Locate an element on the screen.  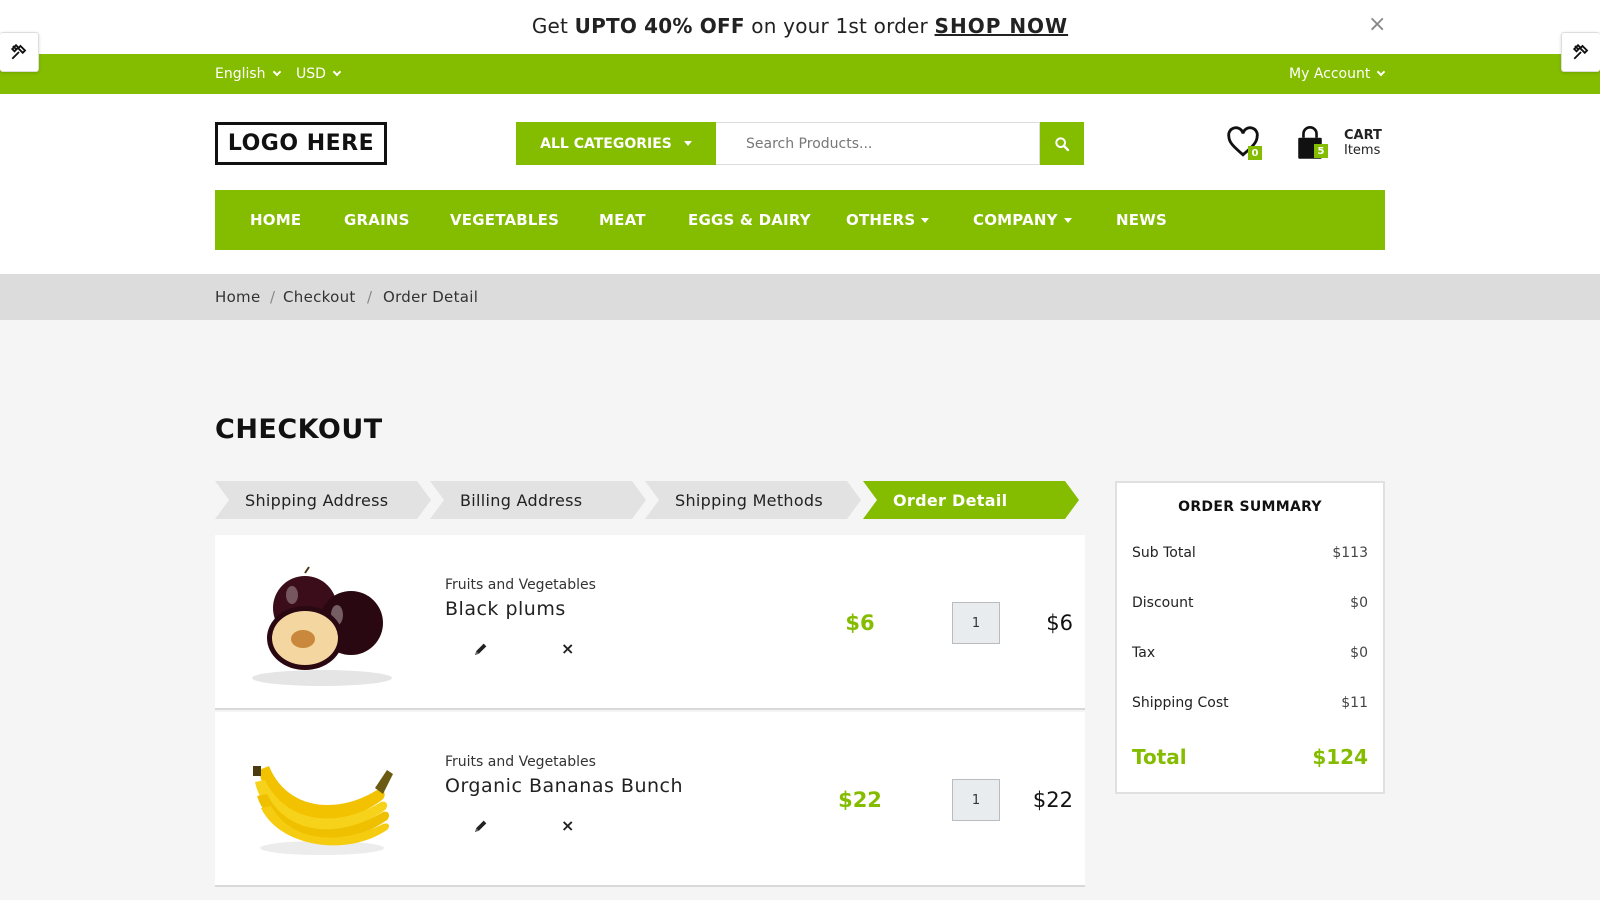
cart-label: CART Items is located at coordinates (1363, 143).